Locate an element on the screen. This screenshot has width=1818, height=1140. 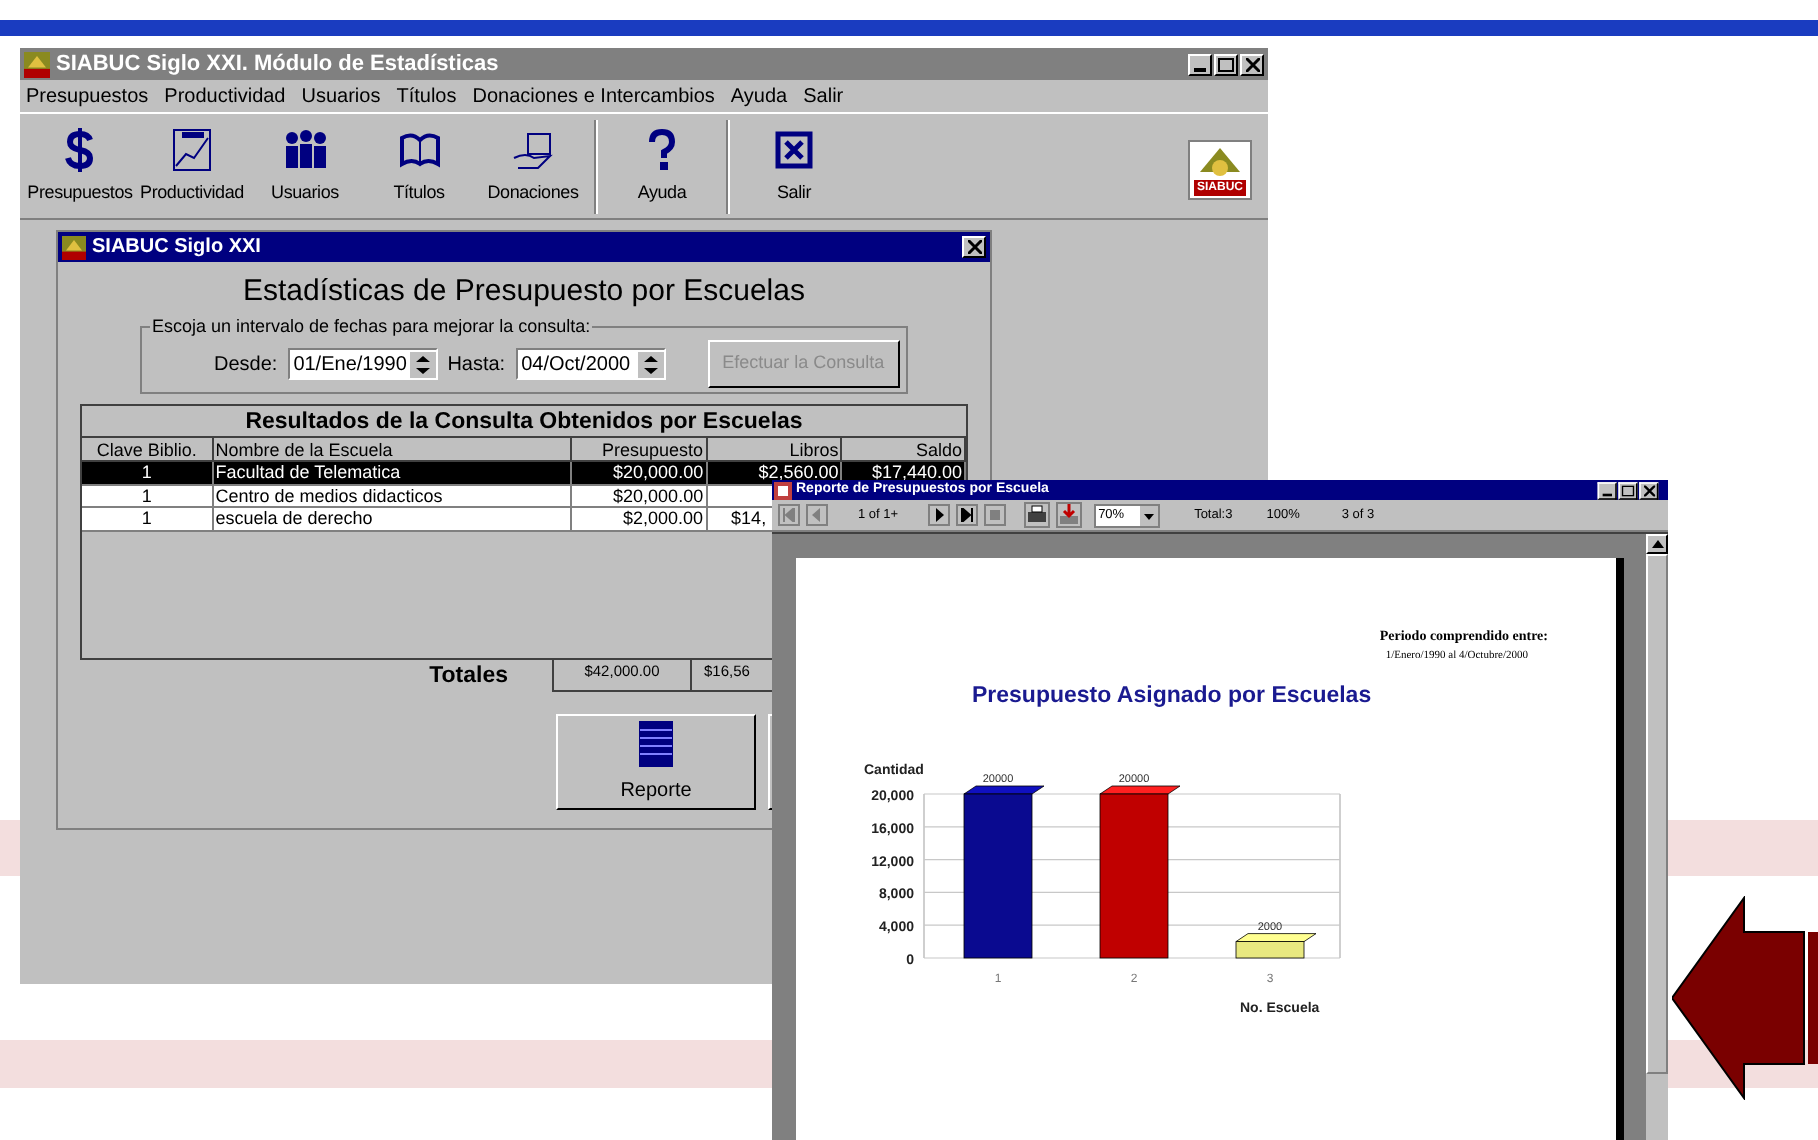
date-field: 04/Oct/2000 is located at coordinates (590, 364).